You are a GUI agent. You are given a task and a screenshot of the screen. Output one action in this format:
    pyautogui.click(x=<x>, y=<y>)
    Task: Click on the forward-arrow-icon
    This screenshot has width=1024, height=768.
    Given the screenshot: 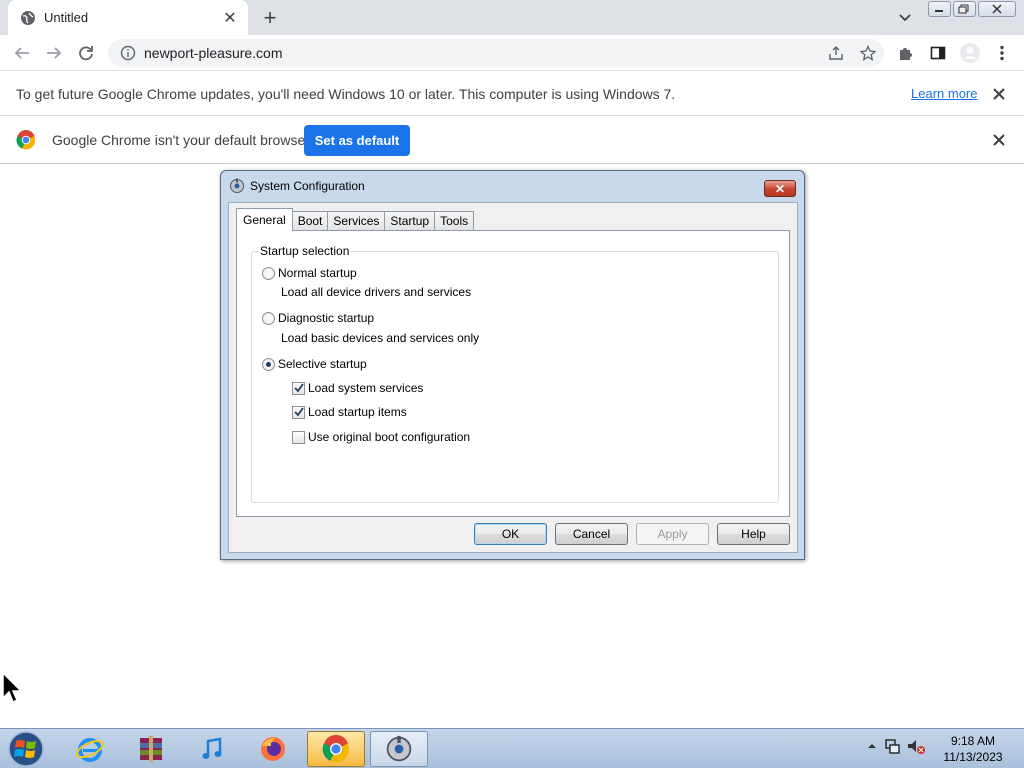 What is the action you would take?
    pyautogui.click(x=54, y=53)
    